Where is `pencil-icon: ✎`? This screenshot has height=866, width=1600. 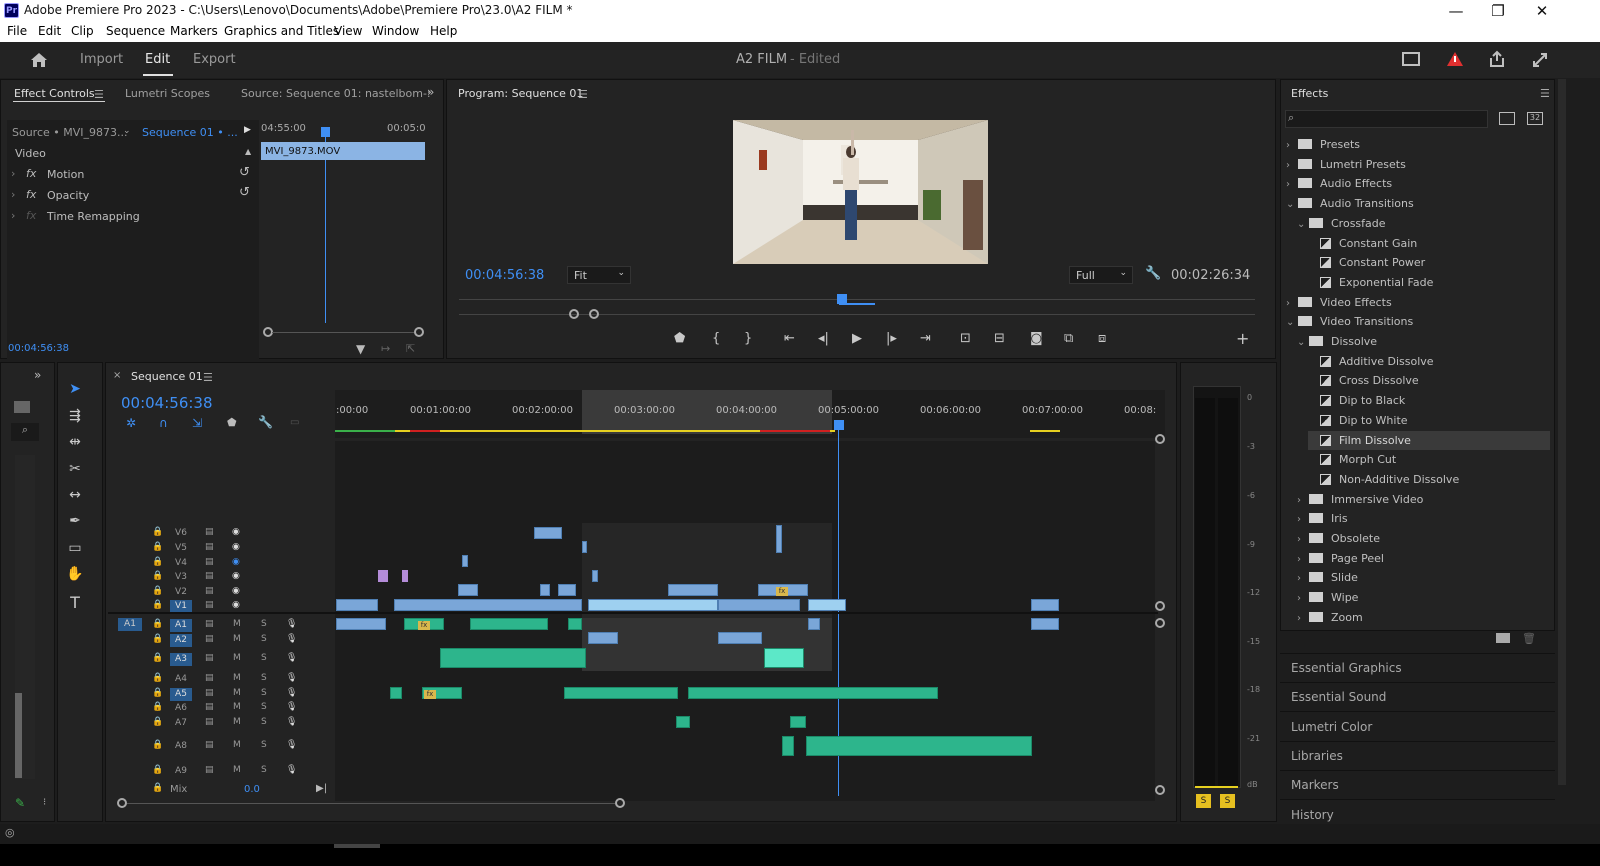
pencil-icon: ✎ is located at coordinates (20, 803).